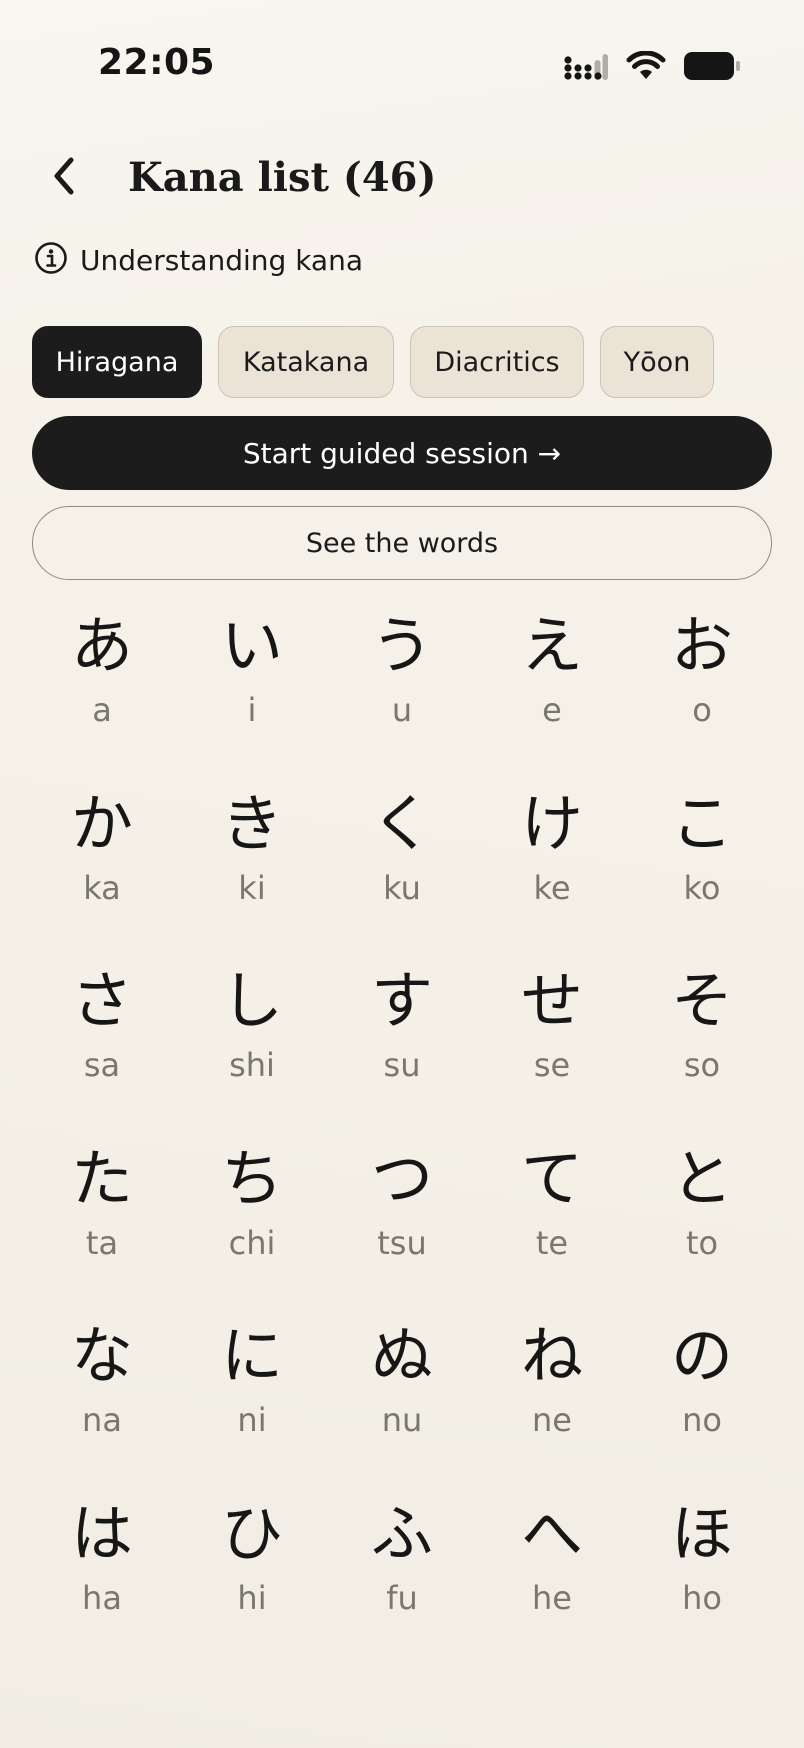  I want to click on kana-cell-a: あa, so click(102, 695).